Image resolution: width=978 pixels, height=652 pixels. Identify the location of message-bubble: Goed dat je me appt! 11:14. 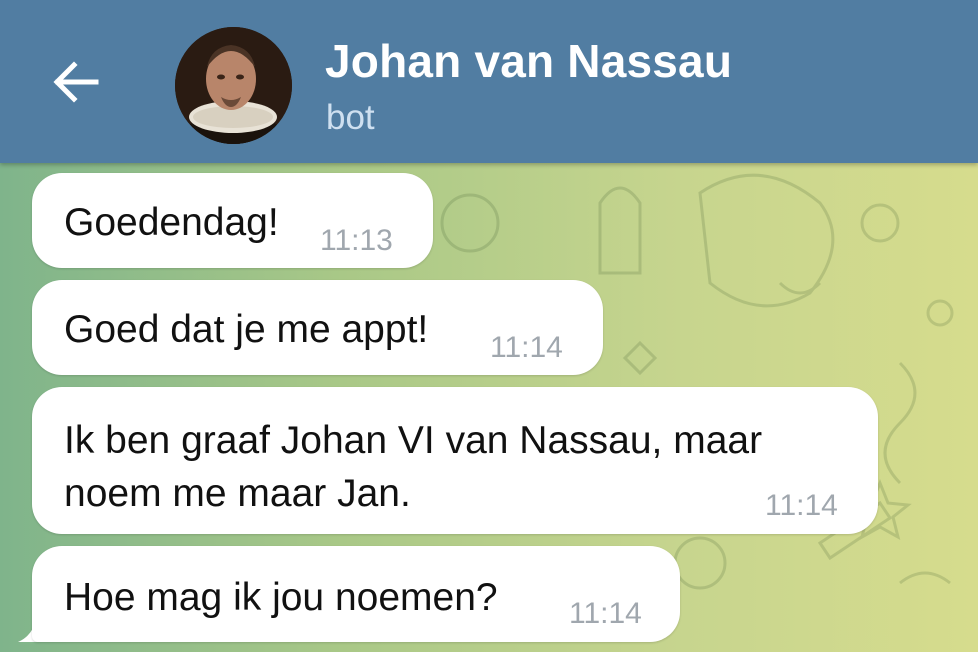
(317, 327).